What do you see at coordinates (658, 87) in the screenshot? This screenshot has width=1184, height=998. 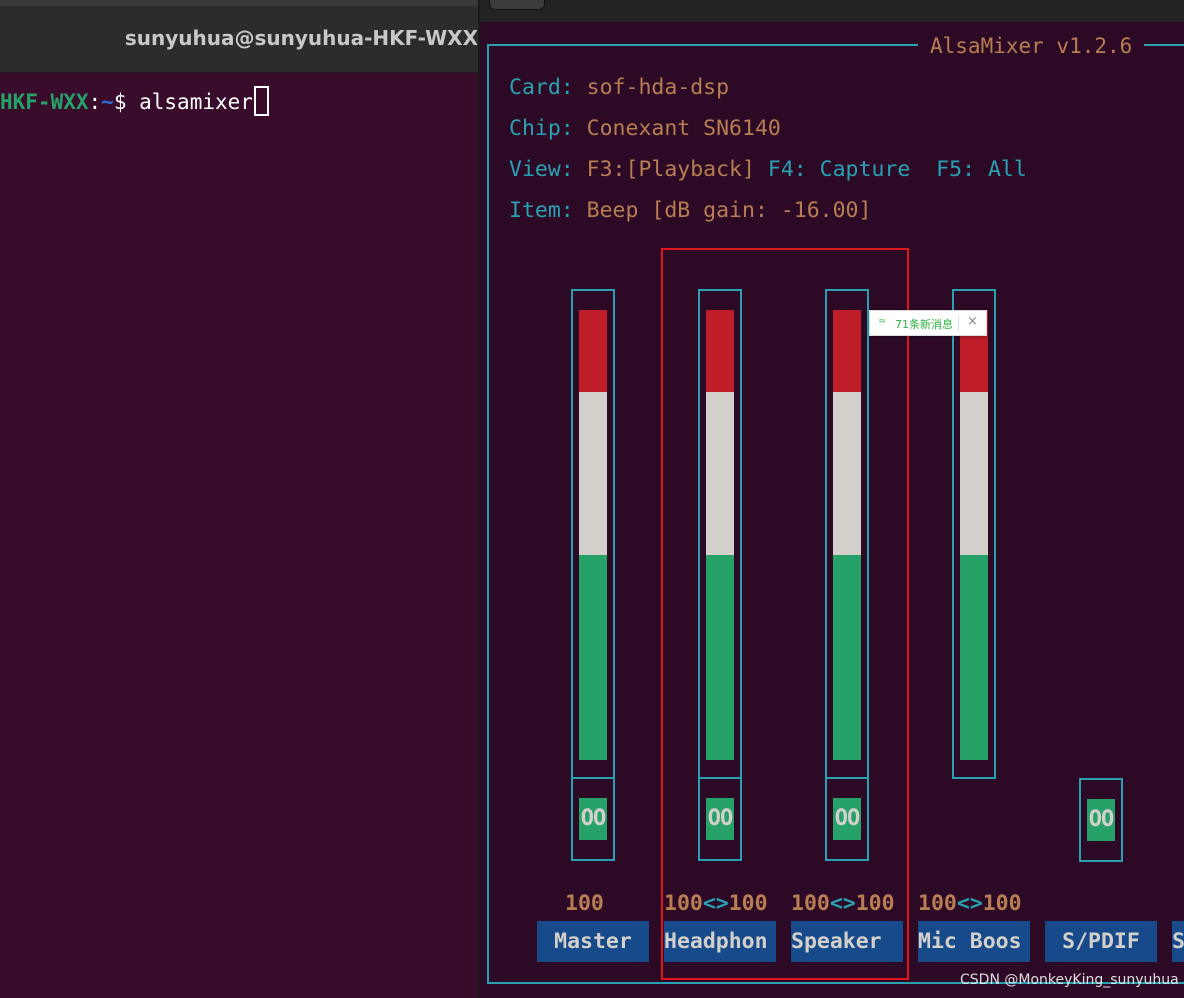 I see `card-value: sof-hda-dsp` at bounding box center [658, 87].